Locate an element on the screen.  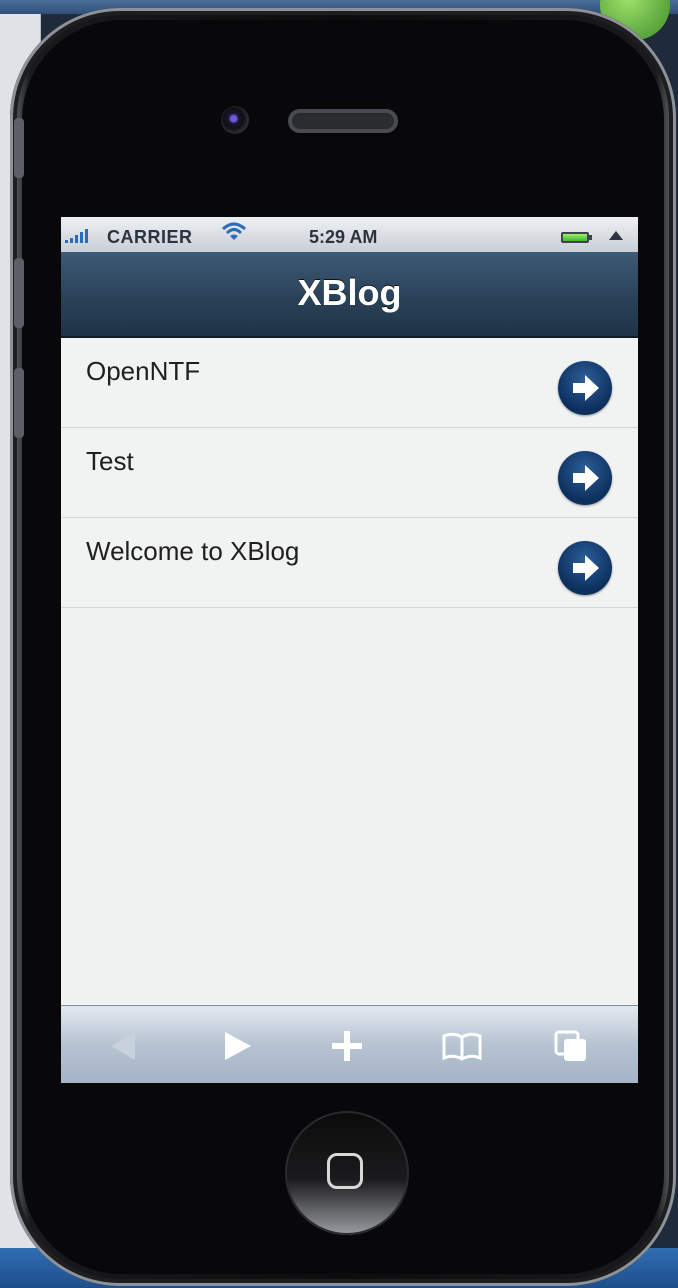
earpiece-speaker is located at coordinates (343, 121).